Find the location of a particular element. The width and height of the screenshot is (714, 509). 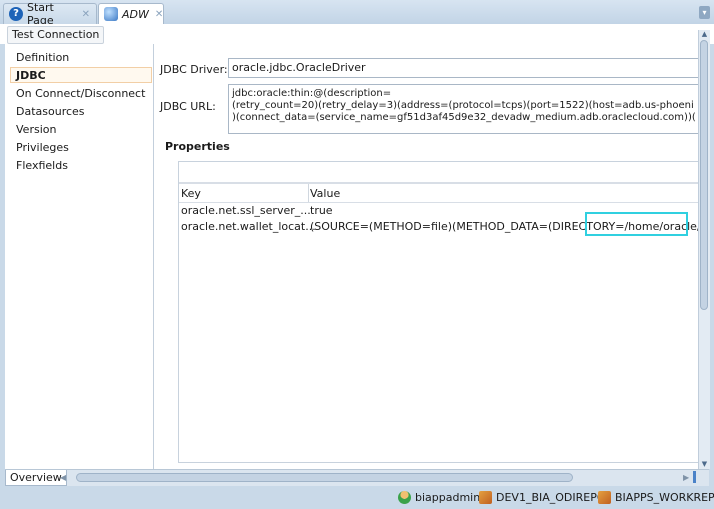

tab-overview: Overview is located at coordinates (36, 478).